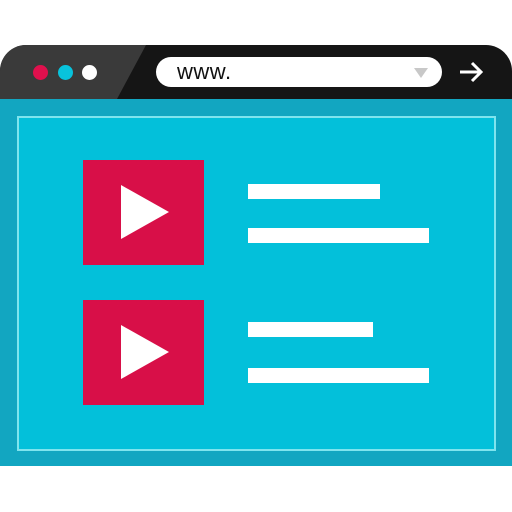  What do you see at coordinates (204, 72) in the screenshot?
I see `url-input: www.` at bounding box center [204, 72].